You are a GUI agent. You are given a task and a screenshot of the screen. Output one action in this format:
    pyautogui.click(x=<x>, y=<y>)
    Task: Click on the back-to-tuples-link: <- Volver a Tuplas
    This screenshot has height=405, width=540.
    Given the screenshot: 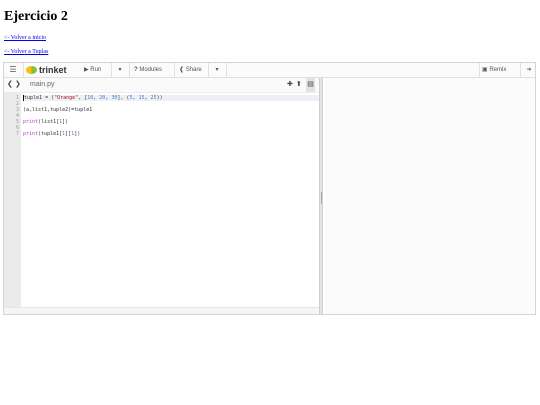 What is the action you would take?
    pyautogui.click(x=26, y=52)
    